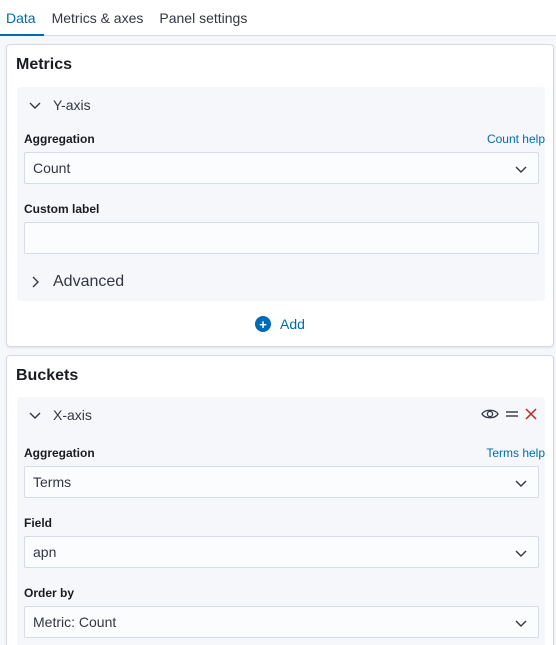 Image resolution: width=556 pixels, height=645 pixels. Describe the element at coordinates (52, 168) in the screenshot. I see `yaxis-aggregation-value: Count` at that location.